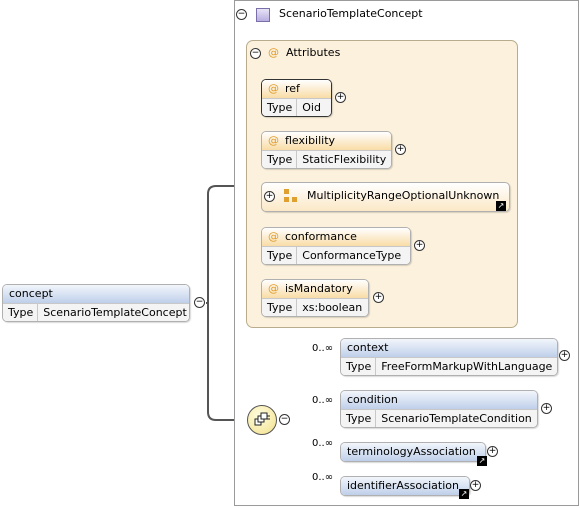 The height and width of the screenshot is (508, 580). What do you see at coordinates (475, 485) in the screenshot?
I see `expand-toggle-identifierAssociation: +` at bounding box center [475, 485].